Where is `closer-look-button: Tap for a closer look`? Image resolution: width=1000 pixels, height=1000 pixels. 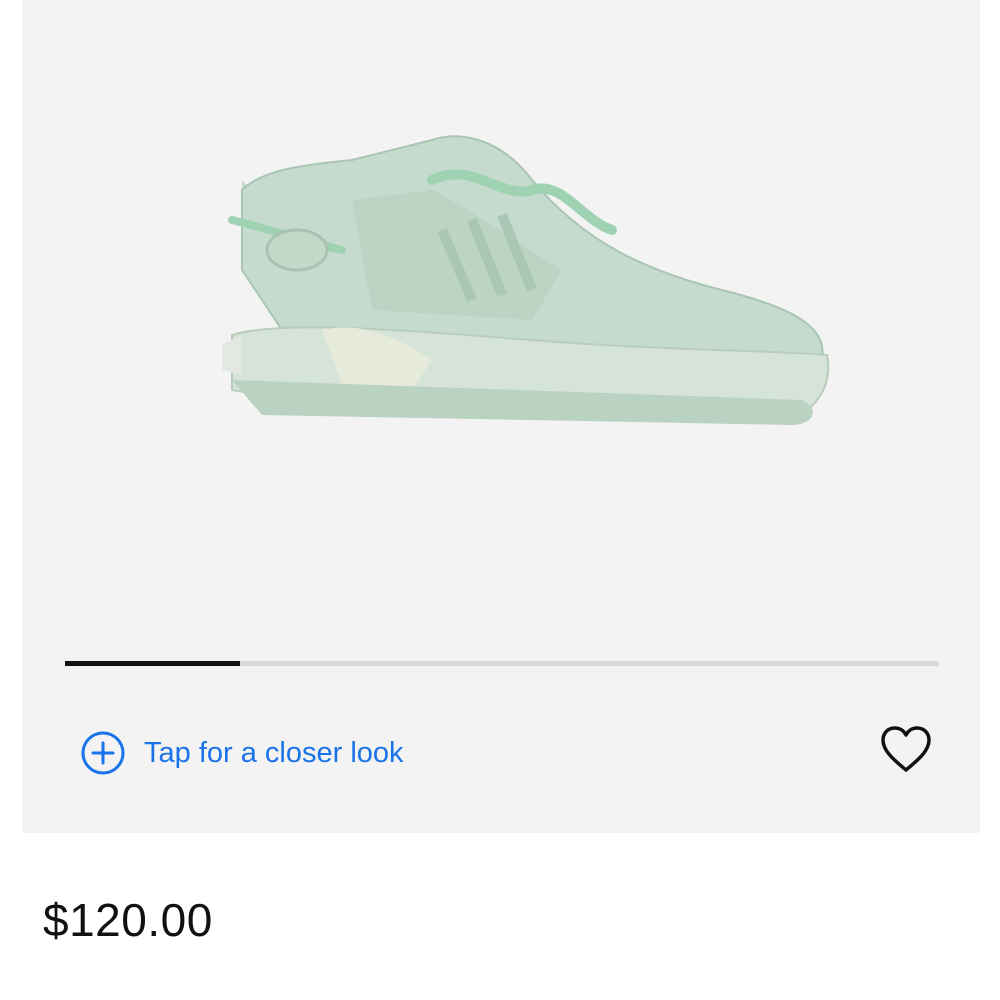
closer-look-button: Tap for a closer look is located at coordinates (242, 753).